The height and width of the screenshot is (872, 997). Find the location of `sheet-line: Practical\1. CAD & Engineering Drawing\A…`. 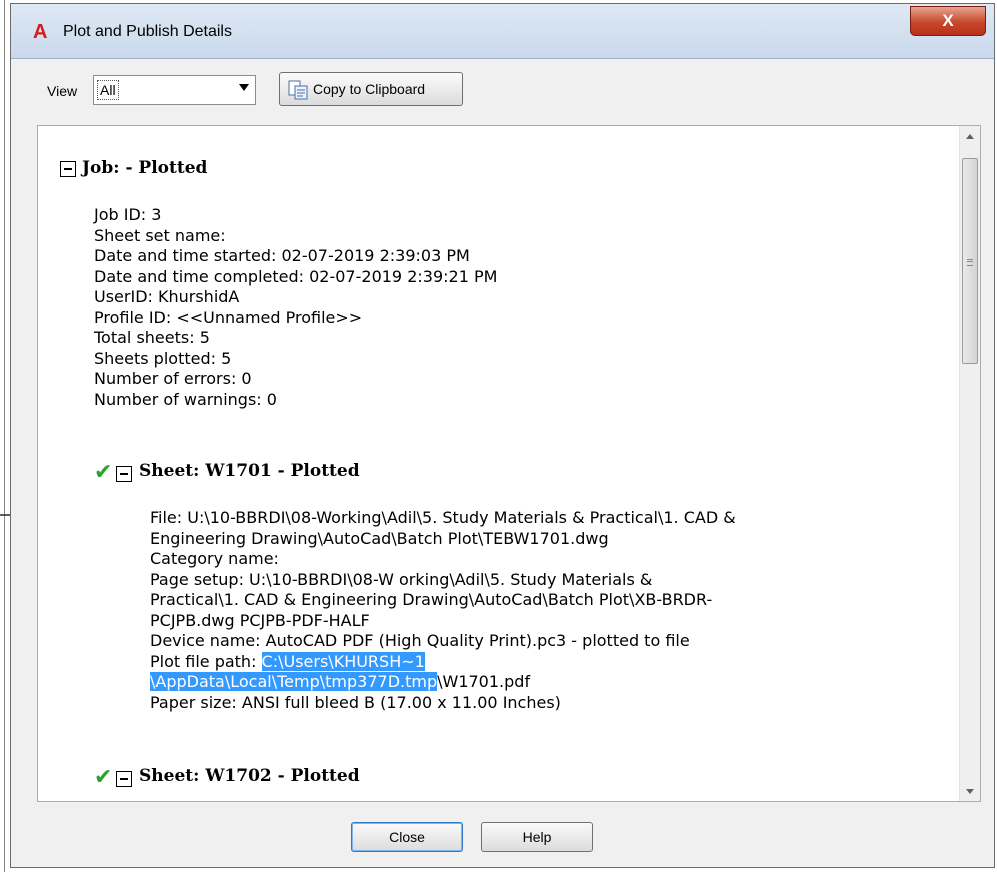

sheet-line: Practical\1. CAD & Engineering Drawing\A… is located at coordinates (431, 599).